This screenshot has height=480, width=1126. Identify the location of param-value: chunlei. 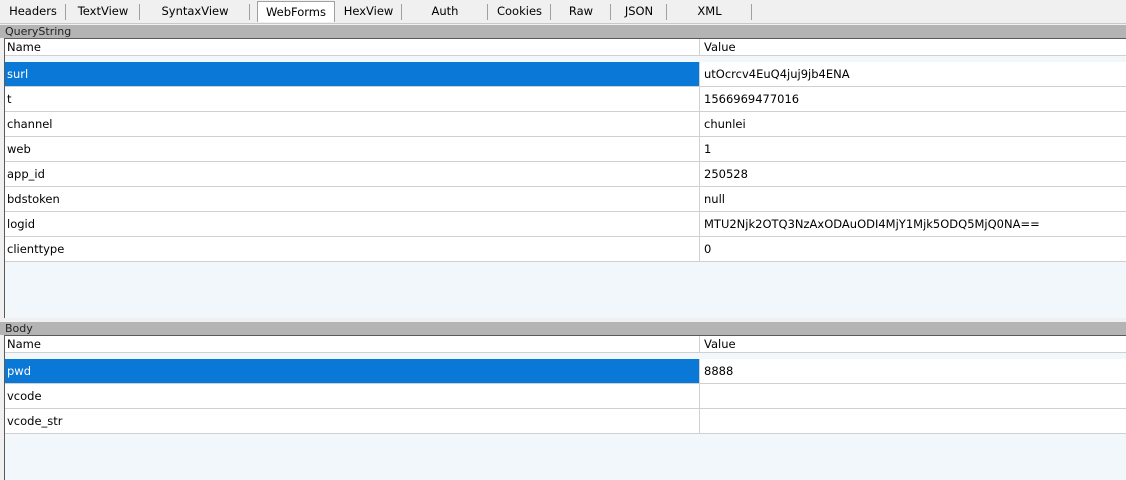
(725, 124).